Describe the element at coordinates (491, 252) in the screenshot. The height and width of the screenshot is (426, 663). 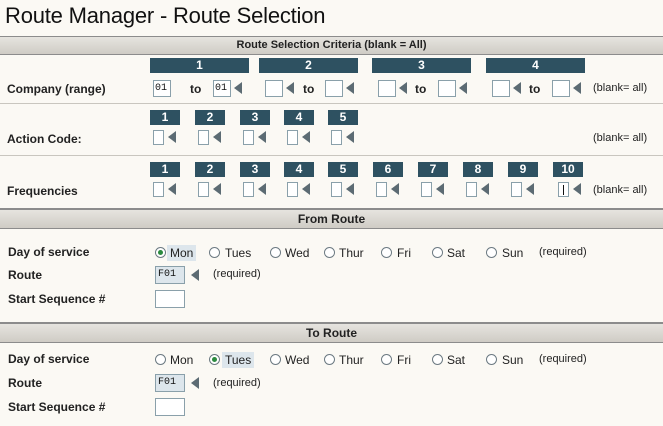
I see `from-day-sun-radio` at that location.